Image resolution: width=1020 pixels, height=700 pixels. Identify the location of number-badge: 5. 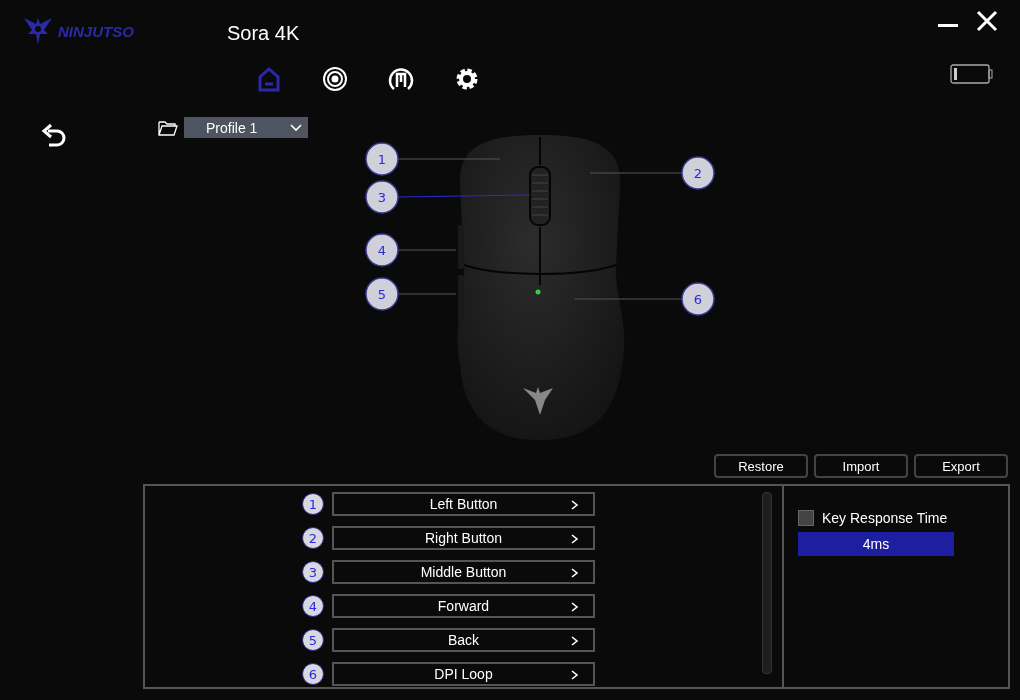
(313, 640).